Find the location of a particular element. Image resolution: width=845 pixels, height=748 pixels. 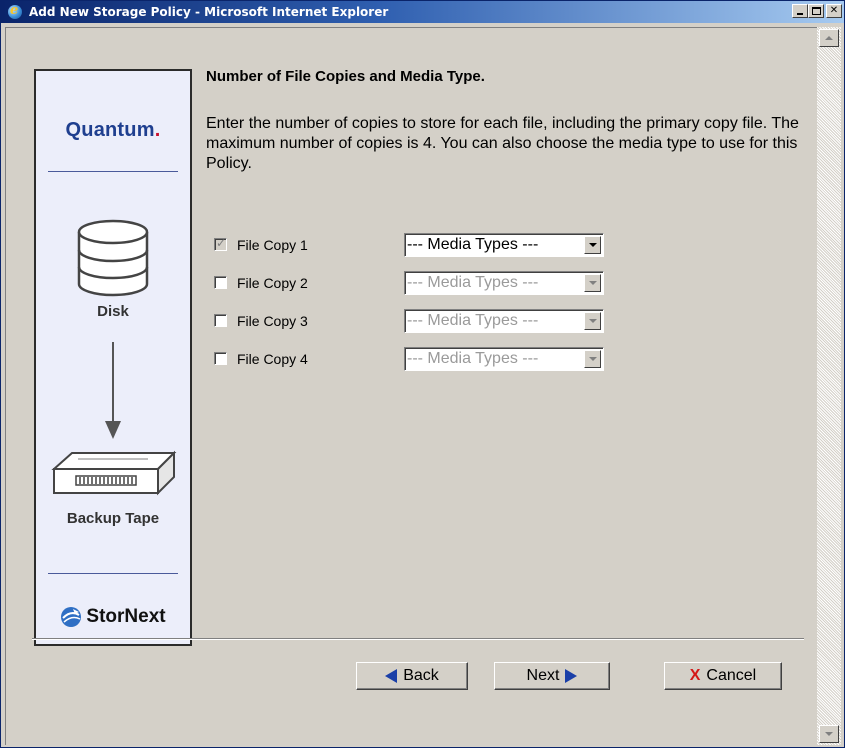

file-copy-1-checkbox: ✓ is located at coordinates (220, 243).